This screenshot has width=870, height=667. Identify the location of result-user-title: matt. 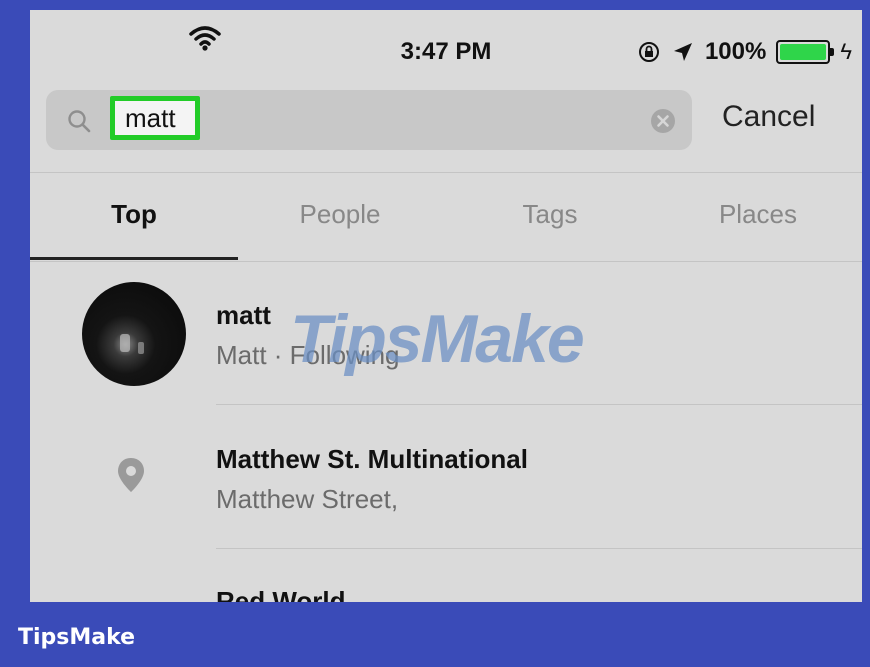
(243, 315).